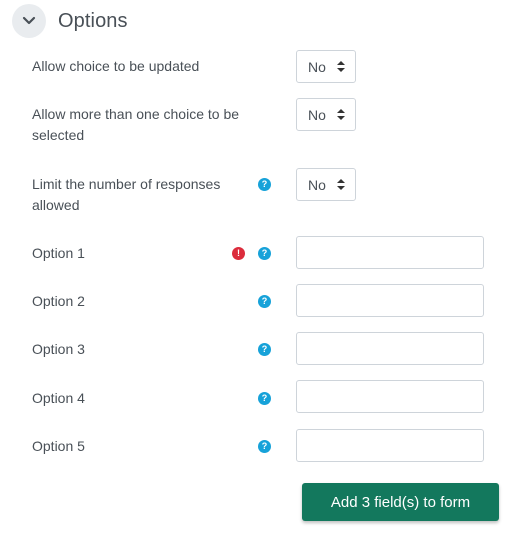  I want to click on section-title: Options, so click(93, 20).